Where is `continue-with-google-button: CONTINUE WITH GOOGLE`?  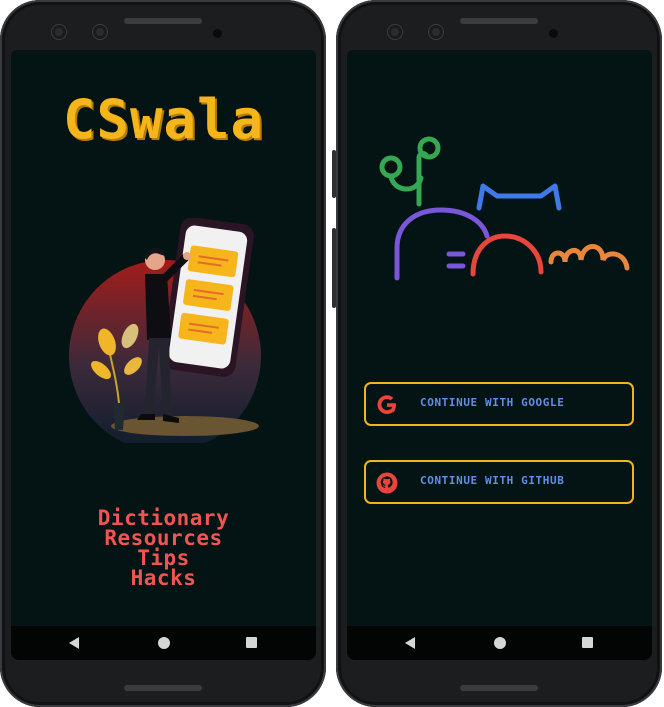
continue-with-google-button: CONTINUE WITH GOOGLE is located at coordinates (499, 404).